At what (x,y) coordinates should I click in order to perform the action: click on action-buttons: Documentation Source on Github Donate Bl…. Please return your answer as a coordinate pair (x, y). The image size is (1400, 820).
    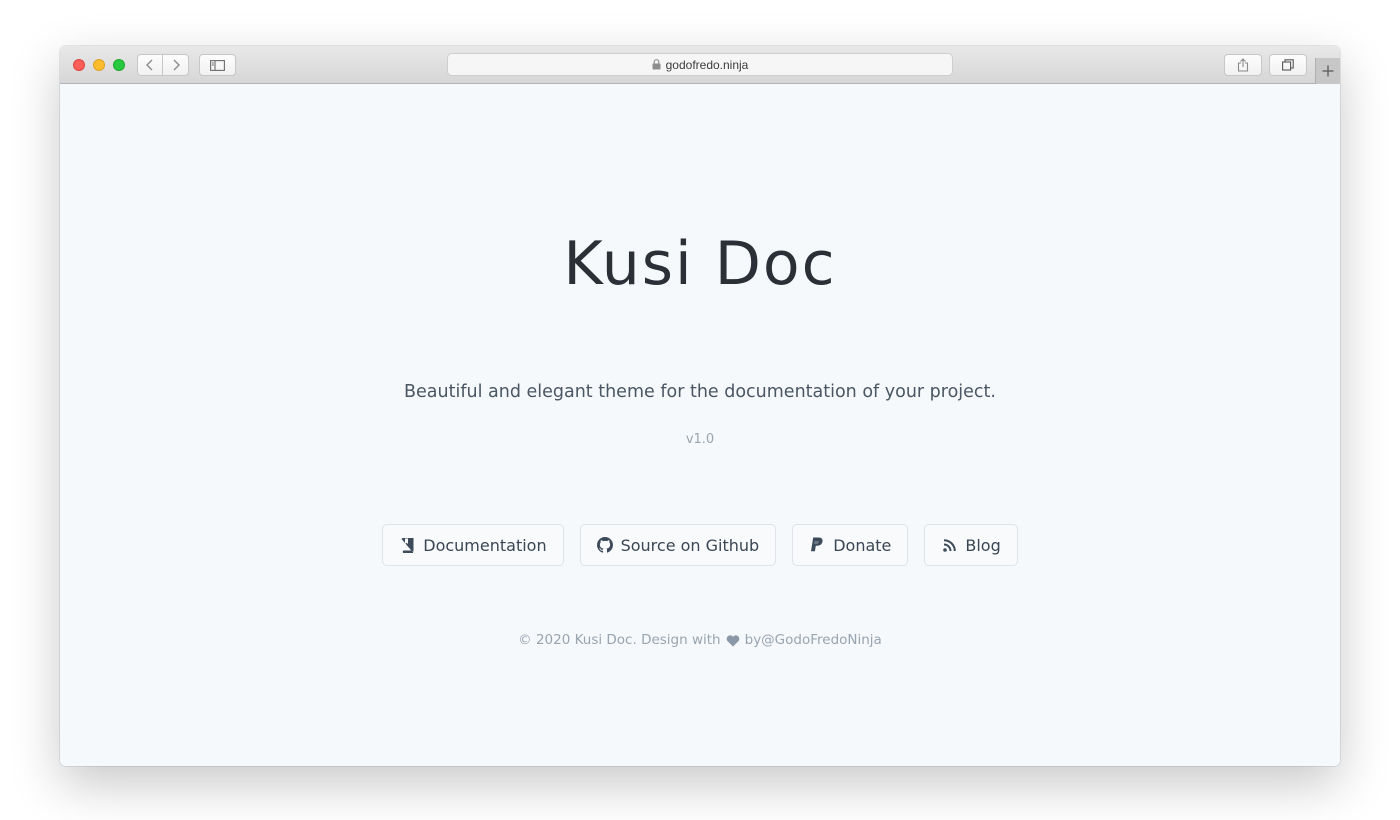
    Looking at the image, I should click on (700, 545).